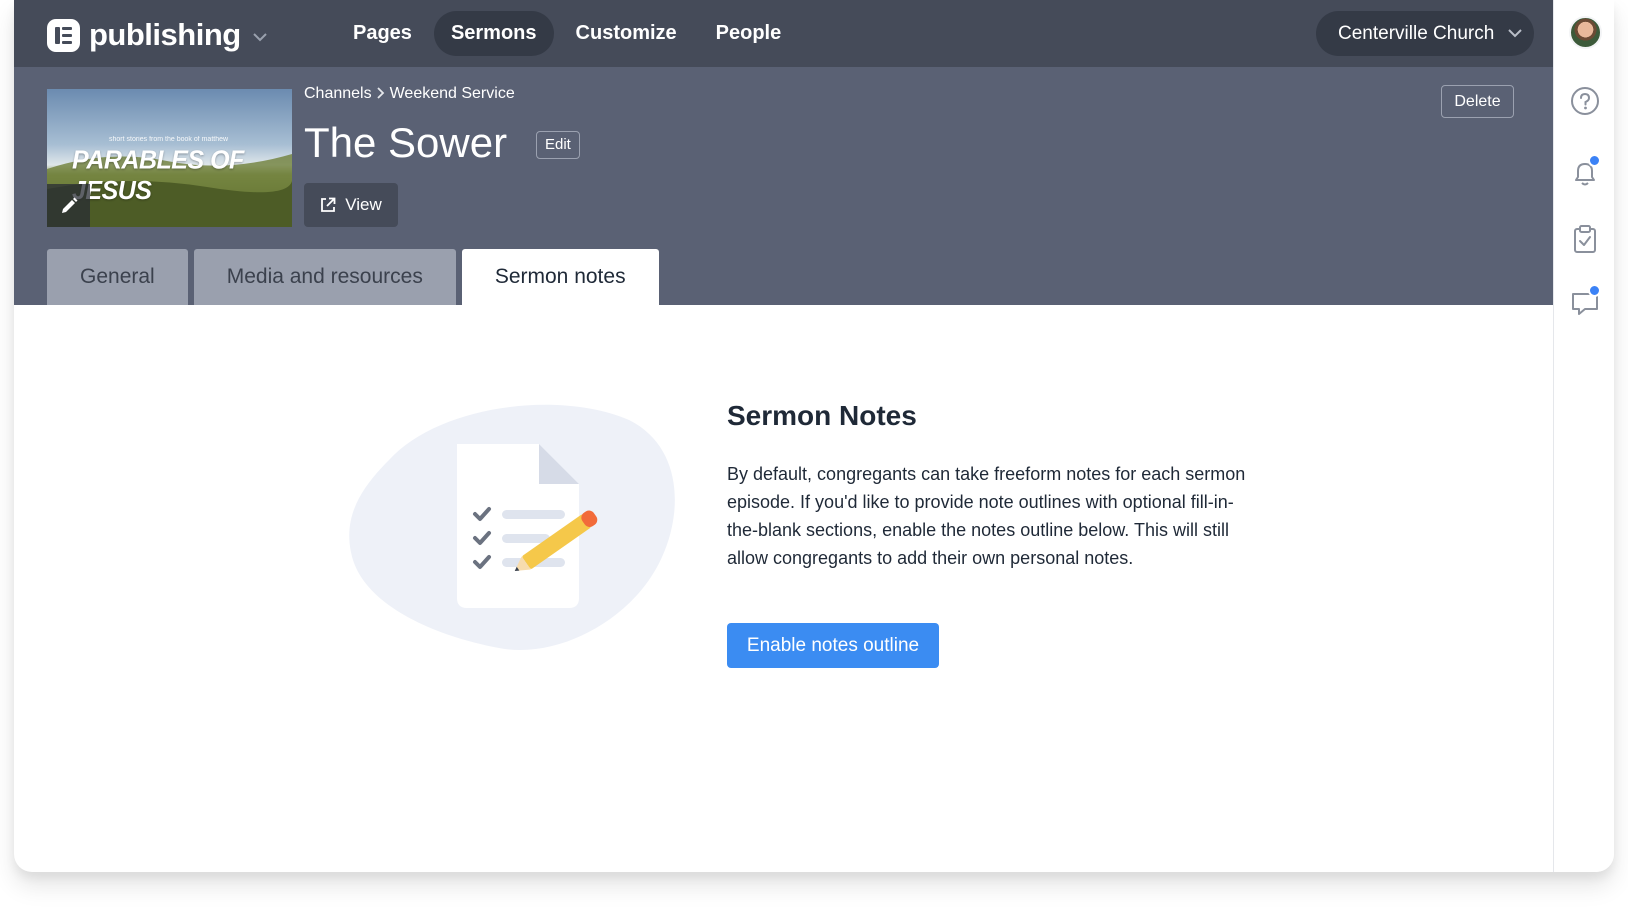 Image resolution: width=1628 pixels, height=907 pixels. I want to click on notification-badge, so click(1594, 160).